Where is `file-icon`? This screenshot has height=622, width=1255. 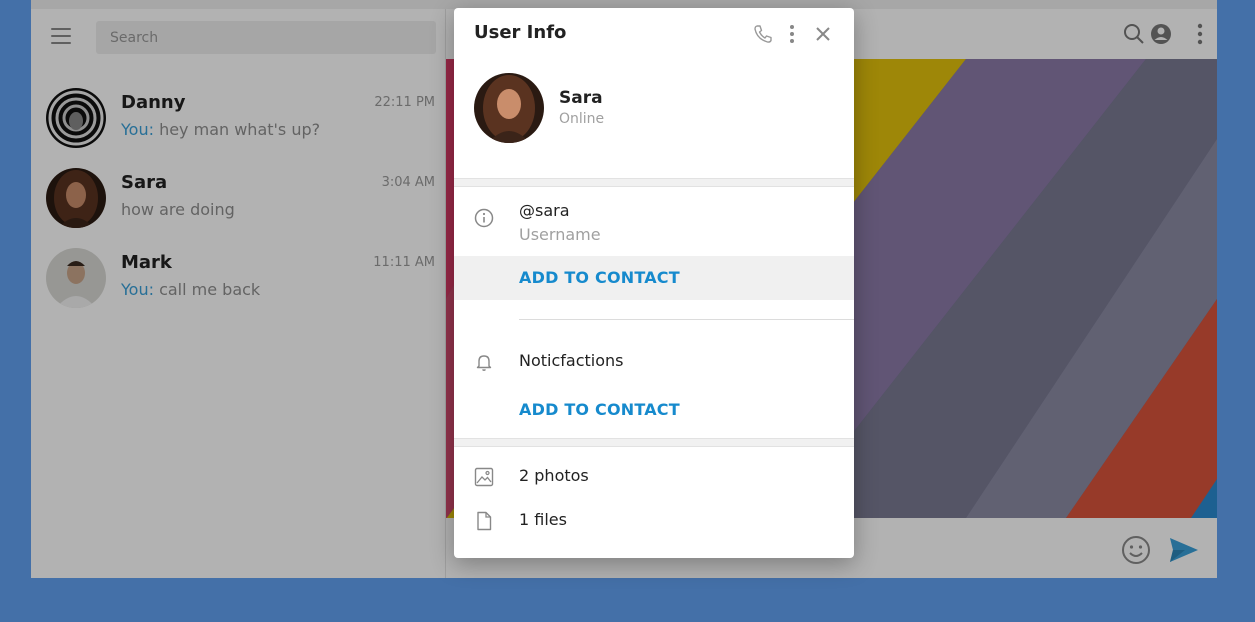
file-icon is located at coordinates (484, 521).